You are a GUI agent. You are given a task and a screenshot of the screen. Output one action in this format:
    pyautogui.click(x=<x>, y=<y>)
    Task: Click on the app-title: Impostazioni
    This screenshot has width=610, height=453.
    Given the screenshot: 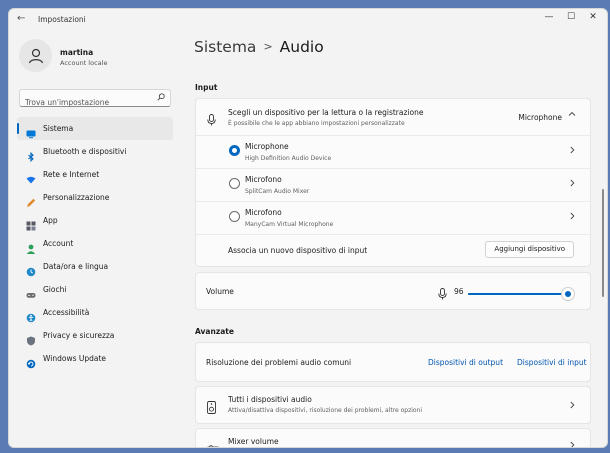 What is the action you would take?
    pyautogui.click(x=62, y=19)
    